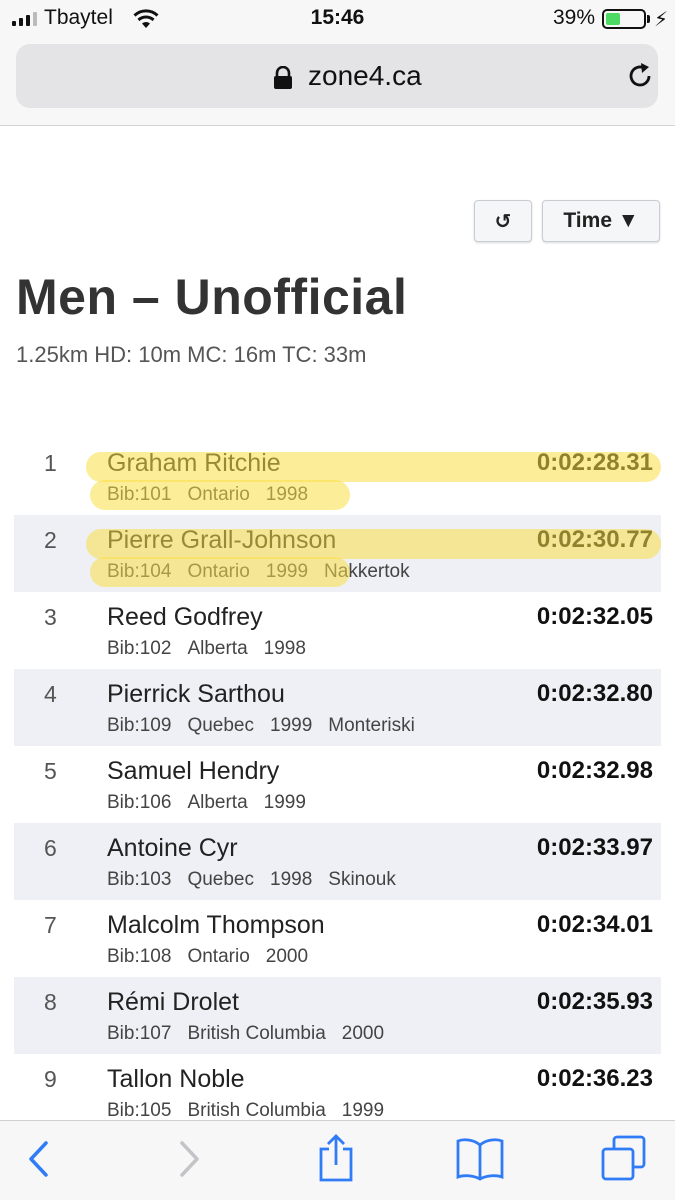 The width and height of the screenshot is (675, 1200). I want to click on athlete-details: Bib:107 British Columbia 2000, so click(245, 1034).